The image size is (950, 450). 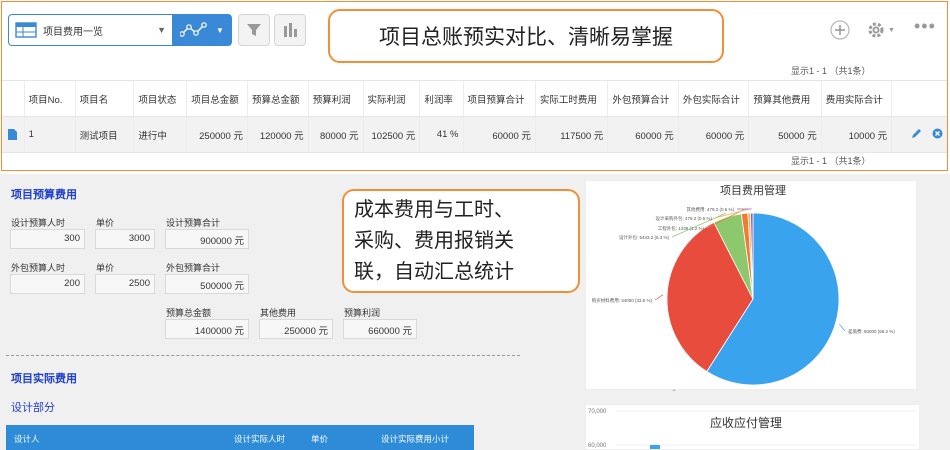 I want to click on column-header: 项目状态, so click(x=159, y=98).